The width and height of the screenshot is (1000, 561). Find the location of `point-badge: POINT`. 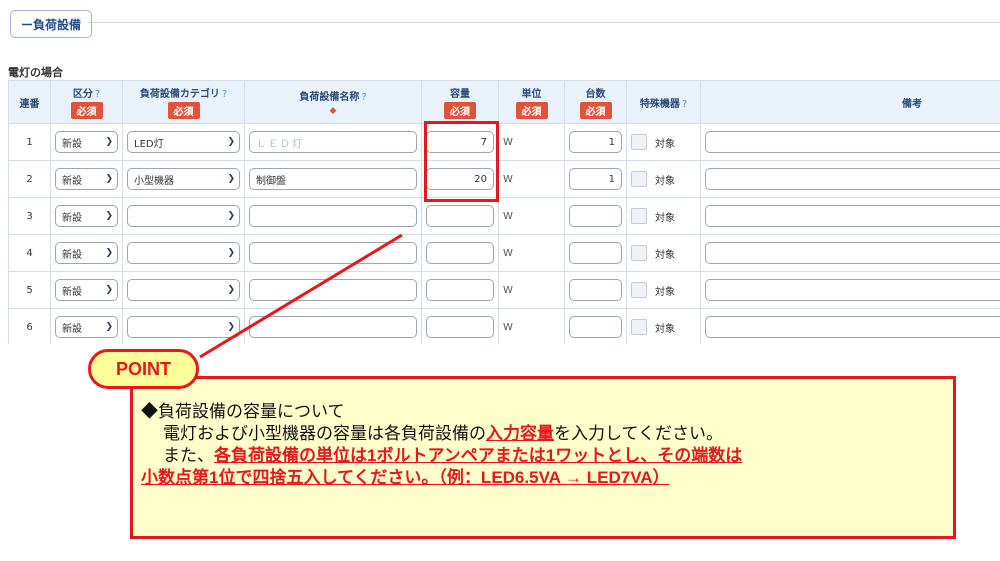

point-badge: POINT is located at coordinates (143, 369).